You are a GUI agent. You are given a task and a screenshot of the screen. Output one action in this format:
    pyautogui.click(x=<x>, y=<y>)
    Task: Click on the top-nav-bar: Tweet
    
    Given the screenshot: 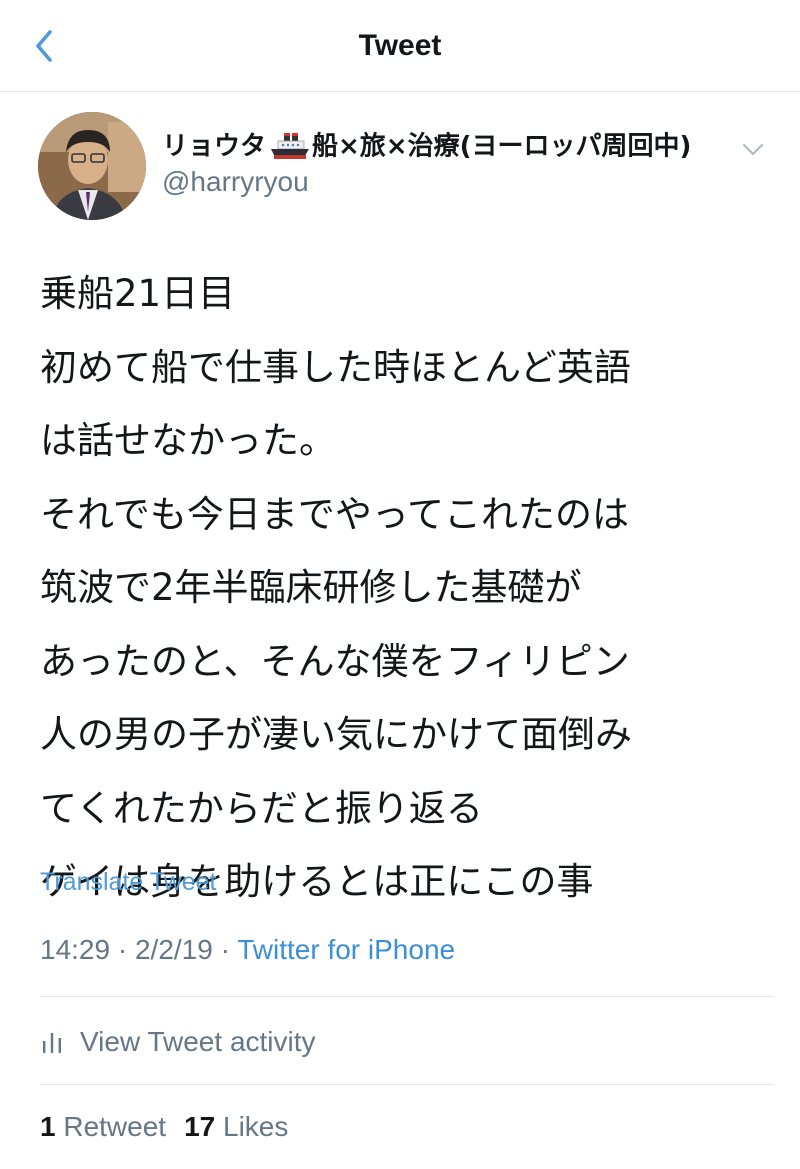 What is the action you would take?
    pyautogui.click(x=400, y=46)
    